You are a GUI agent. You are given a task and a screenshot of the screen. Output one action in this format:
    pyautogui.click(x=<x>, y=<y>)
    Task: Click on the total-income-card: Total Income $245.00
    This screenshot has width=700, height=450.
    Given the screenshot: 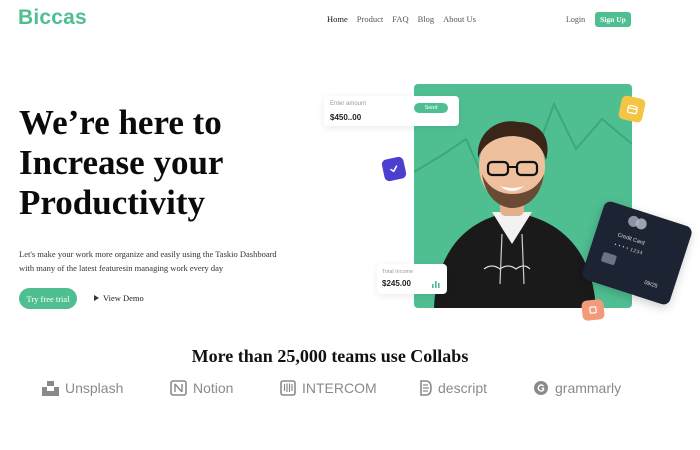 What is the action you would take?
    pyautogui.click(x=412, y=279)
    